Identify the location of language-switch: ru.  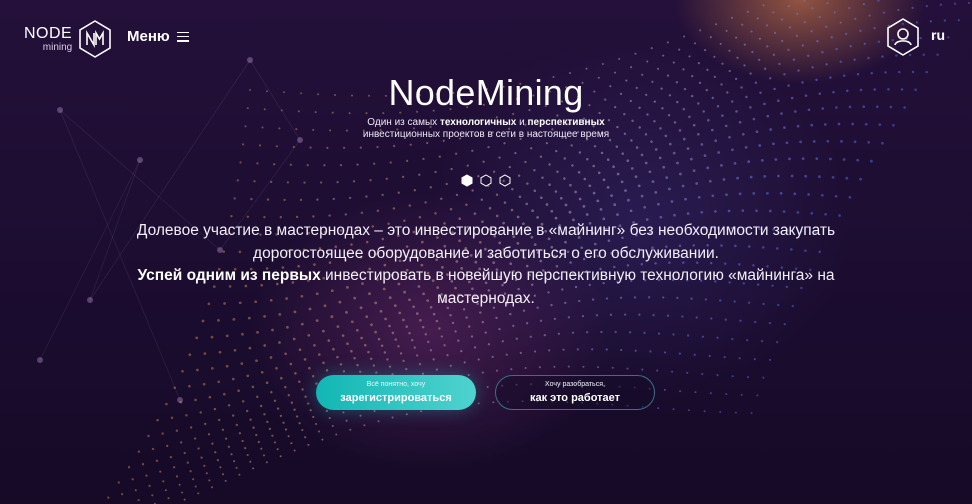
(938, 35).